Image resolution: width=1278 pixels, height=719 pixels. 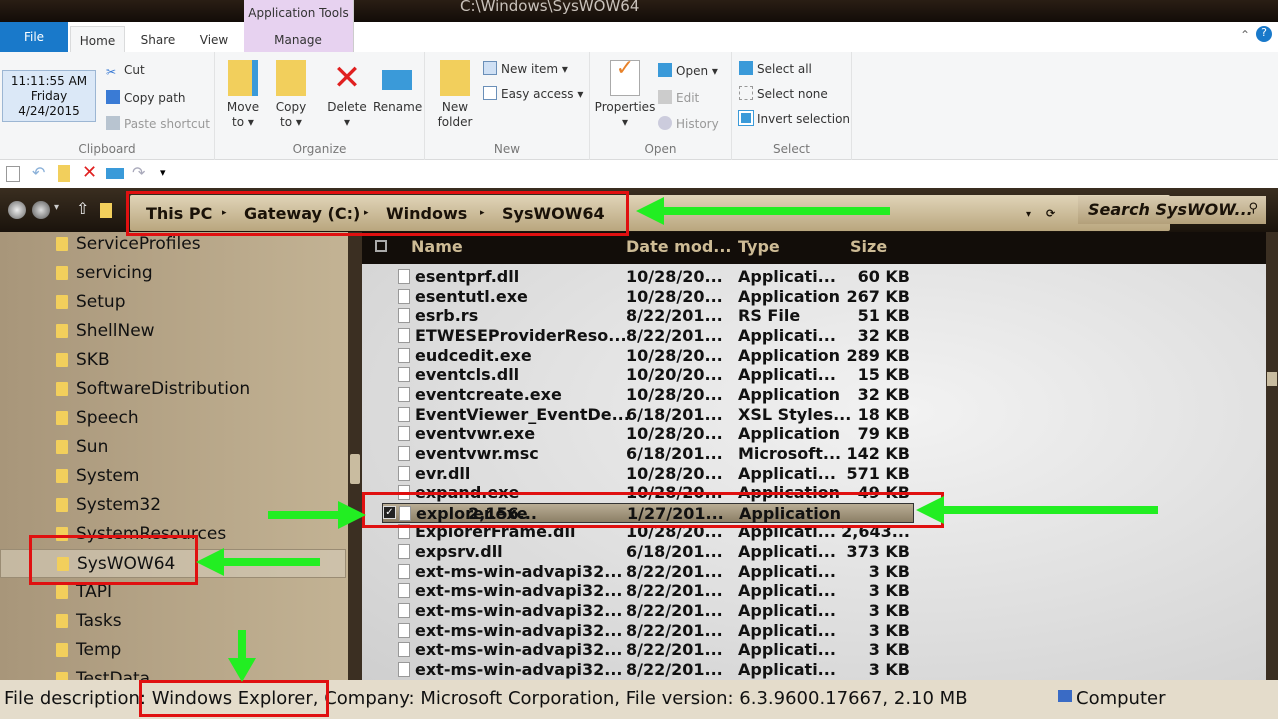 I want to click on column-size: Size, so click(x=868, y=246).